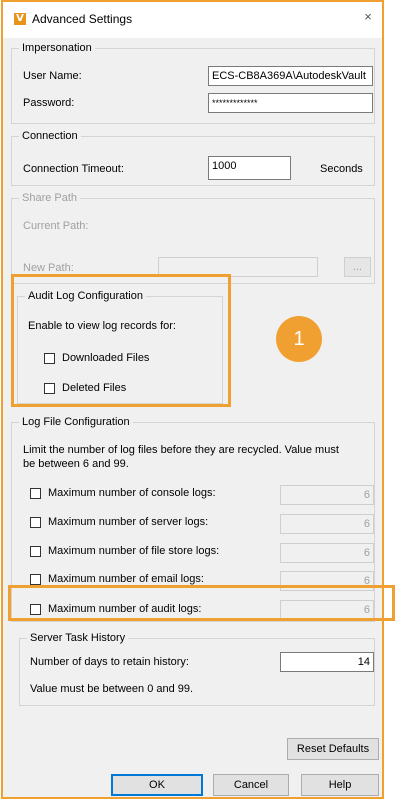 The image size is (395, 801). What do you see at coordinates (35, 579) in the screenshot?
I see `email-logs-checkbox` at bounding box center [35, 579].